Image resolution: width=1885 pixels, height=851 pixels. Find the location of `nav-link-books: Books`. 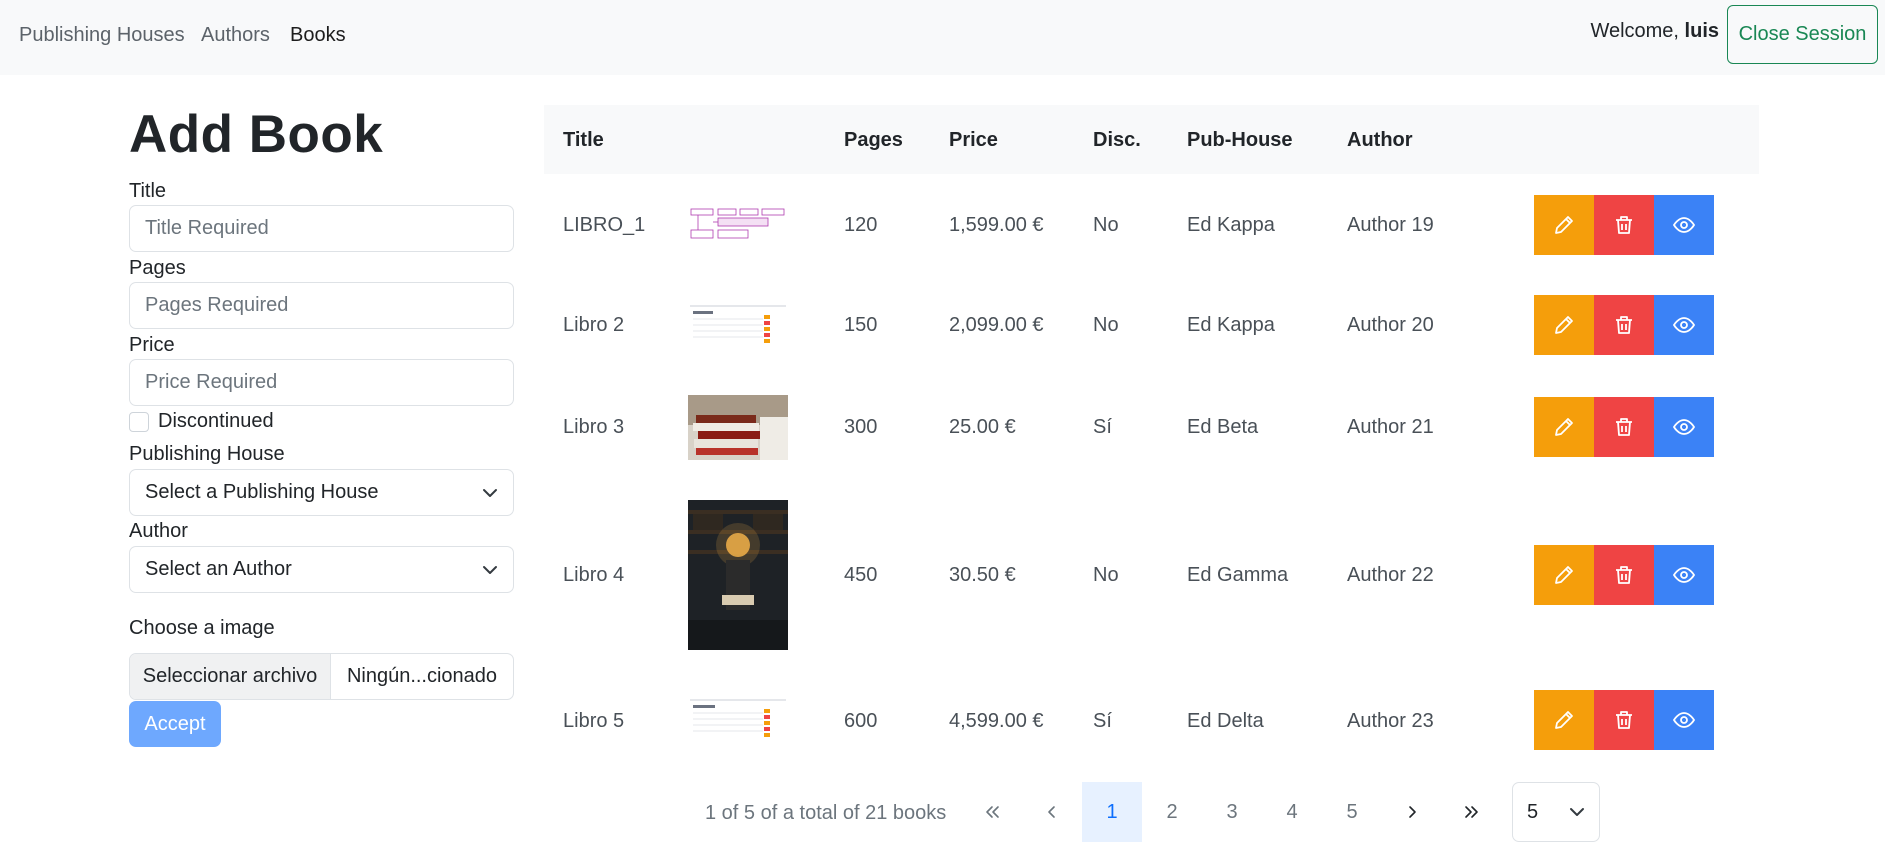

nav-link-books: Books is located at coordinates (318, 35).